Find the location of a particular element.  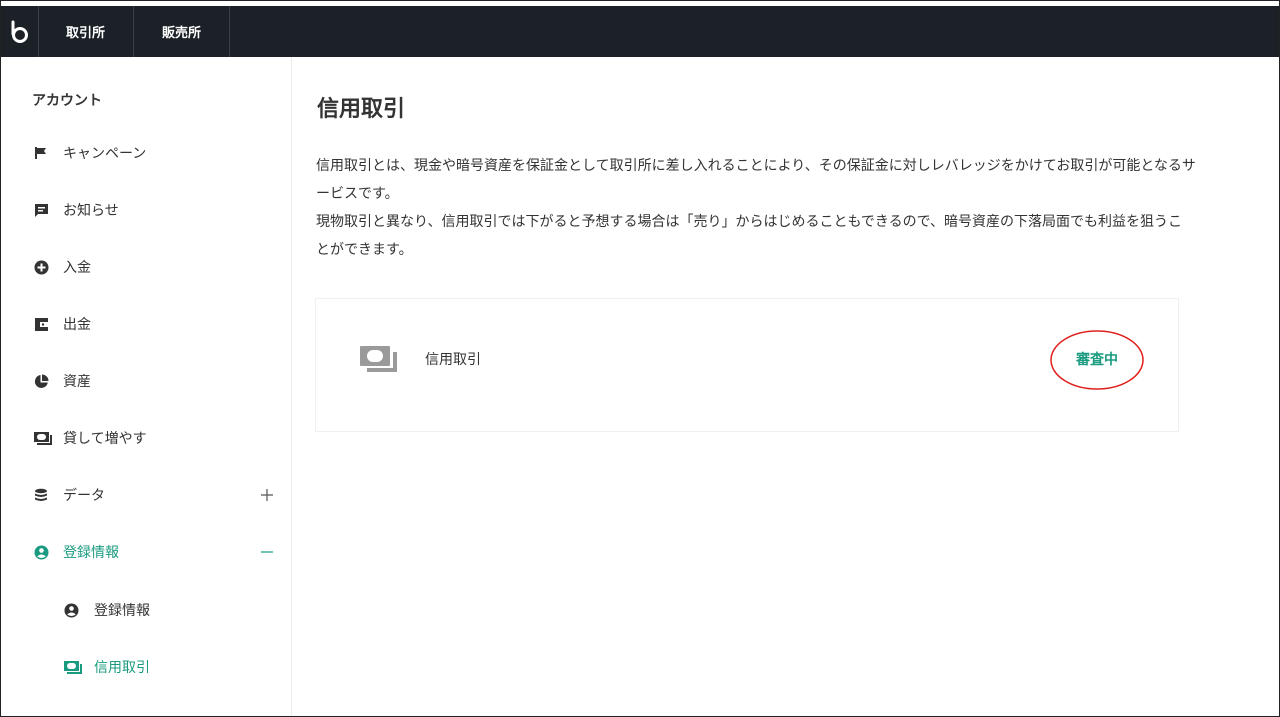

database-icon is located at coordinates (41, 495).